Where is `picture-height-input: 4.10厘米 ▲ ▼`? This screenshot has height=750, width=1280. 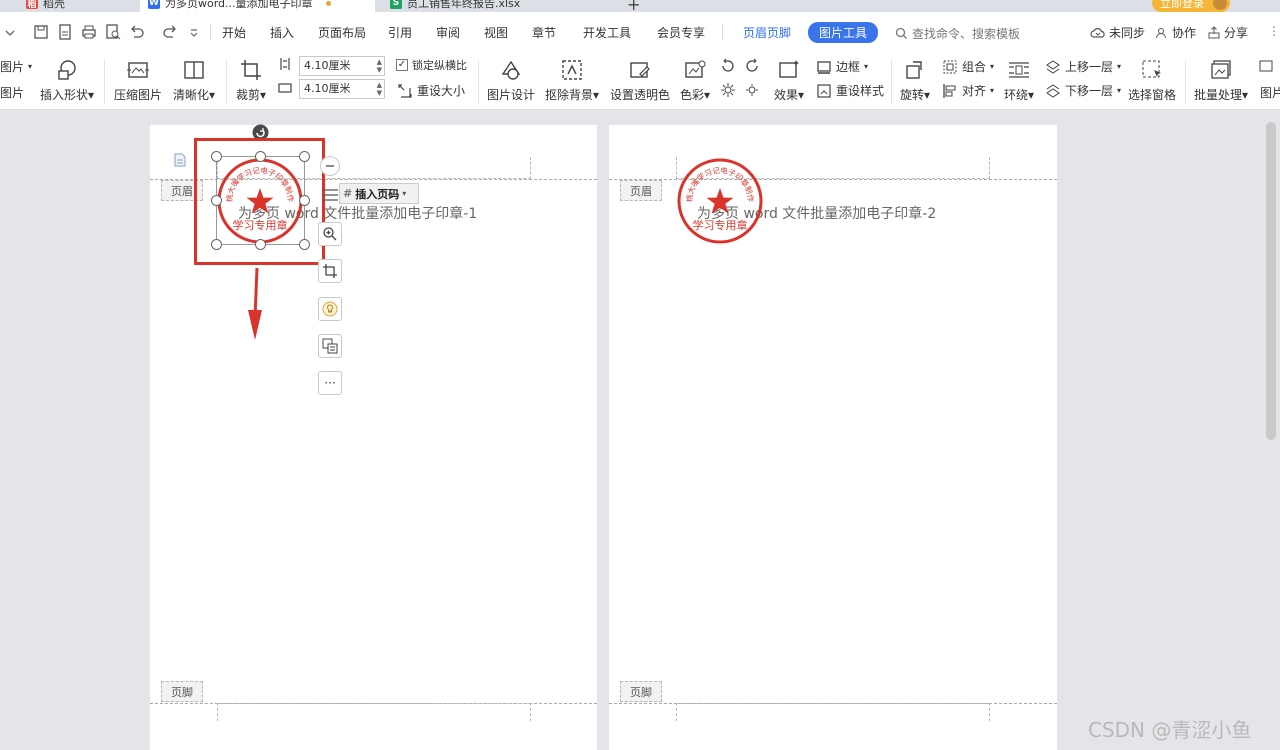 picture-height-input: 4.10厘米 ▲ ▼ is located at coordinates (342, 89).